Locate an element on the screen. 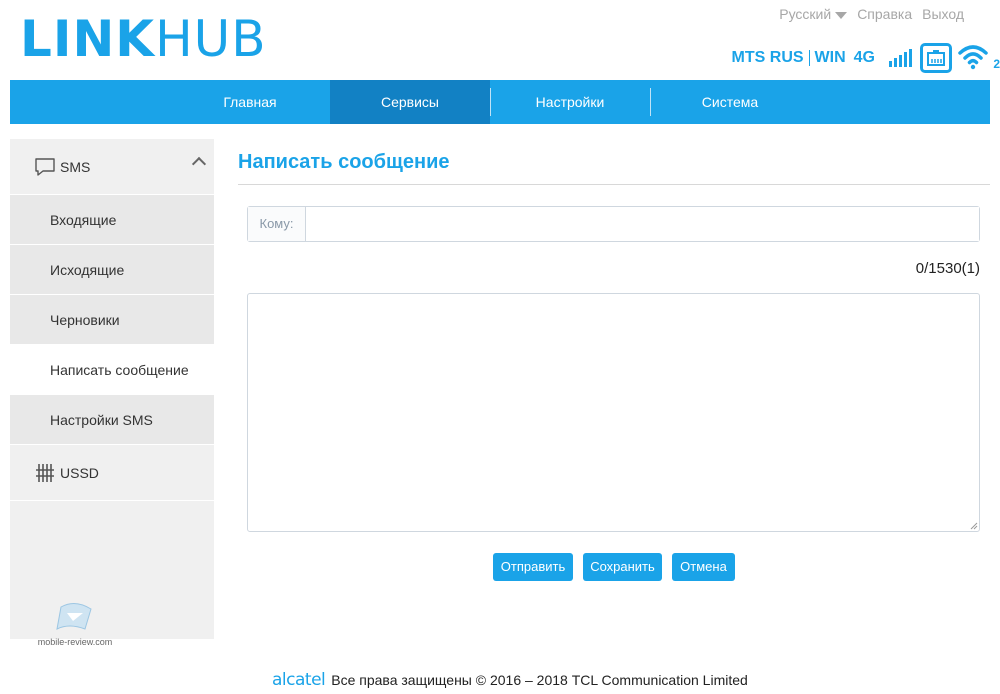 This screenshot has width=1000, height=694. message-icon is located at coordinates (45, 166).